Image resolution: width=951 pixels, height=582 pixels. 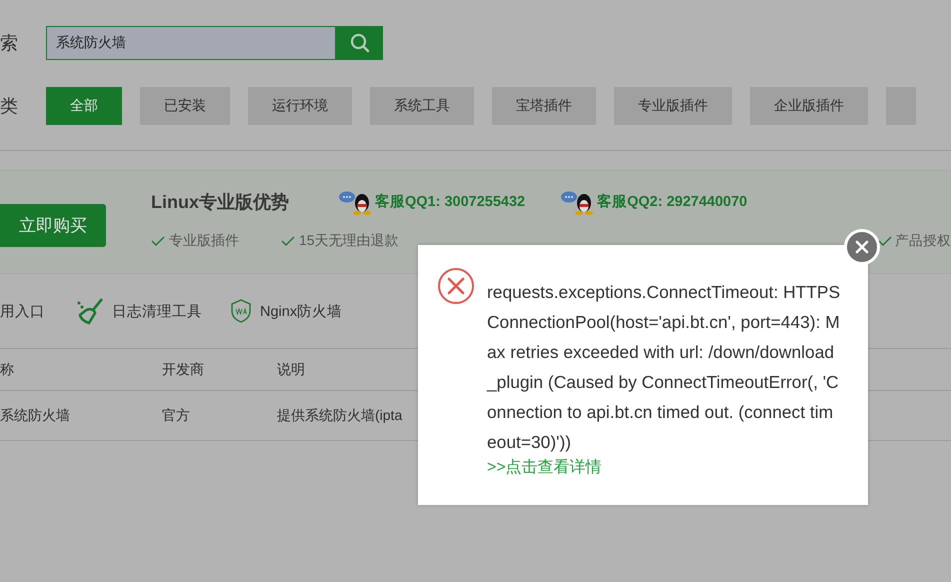 What do you see at coordinates (349, 241) in the screenshot?
I see `feature-label: 15天无理由退款` at bounding box center [349, 241].